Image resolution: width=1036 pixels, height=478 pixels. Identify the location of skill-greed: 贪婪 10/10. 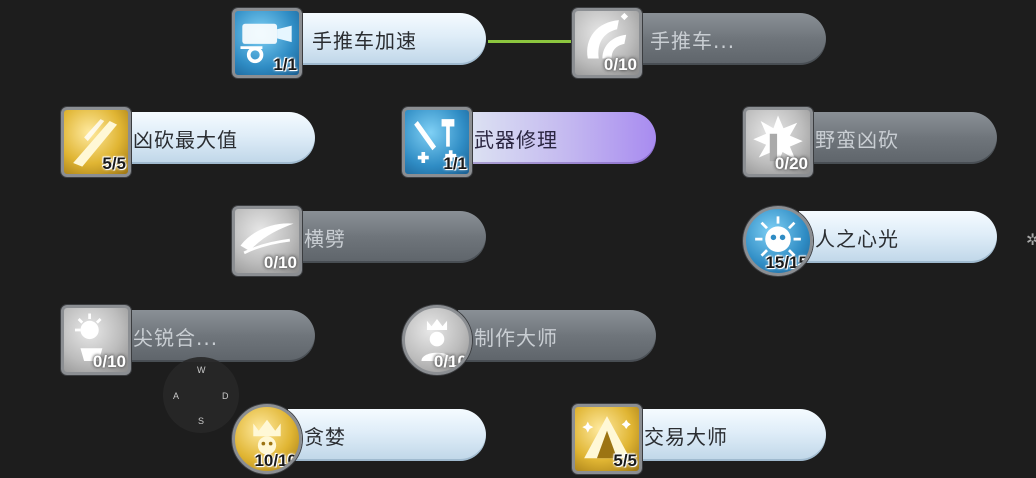
(361, 439).